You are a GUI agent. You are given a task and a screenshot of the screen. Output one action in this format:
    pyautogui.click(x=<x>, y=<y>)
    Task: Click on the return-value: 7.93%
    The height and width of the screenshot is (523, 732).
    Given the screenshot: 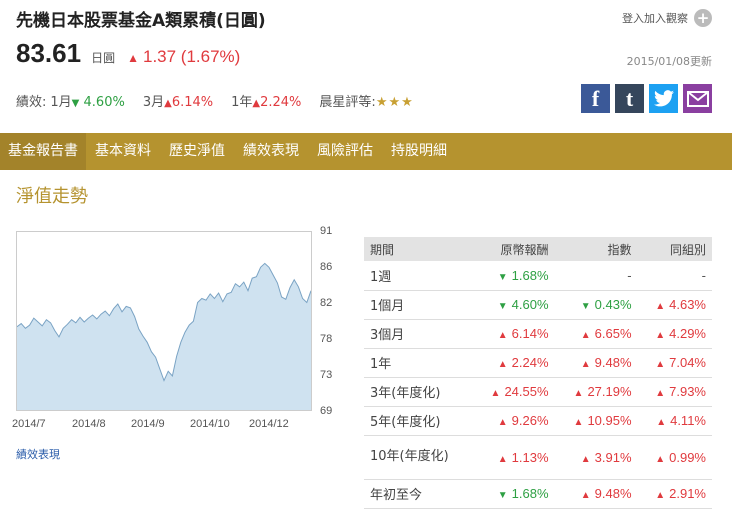 What is the action you would take?
    pyautogui.click(x=687, y=391)
    